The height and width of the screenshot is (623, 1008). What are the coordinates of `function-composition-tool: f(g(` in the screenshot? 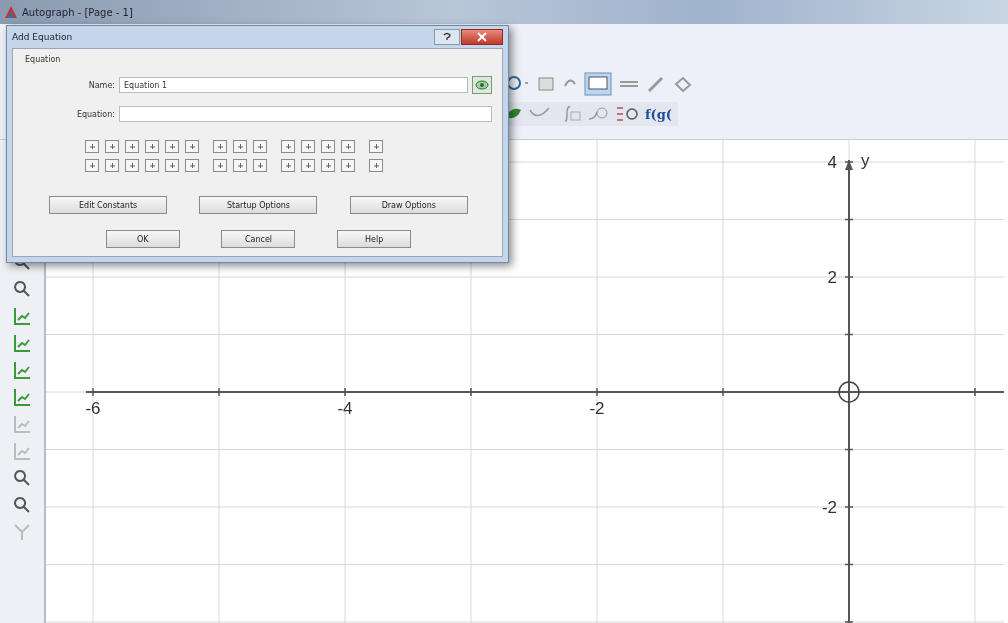 It's located at (658, 114).